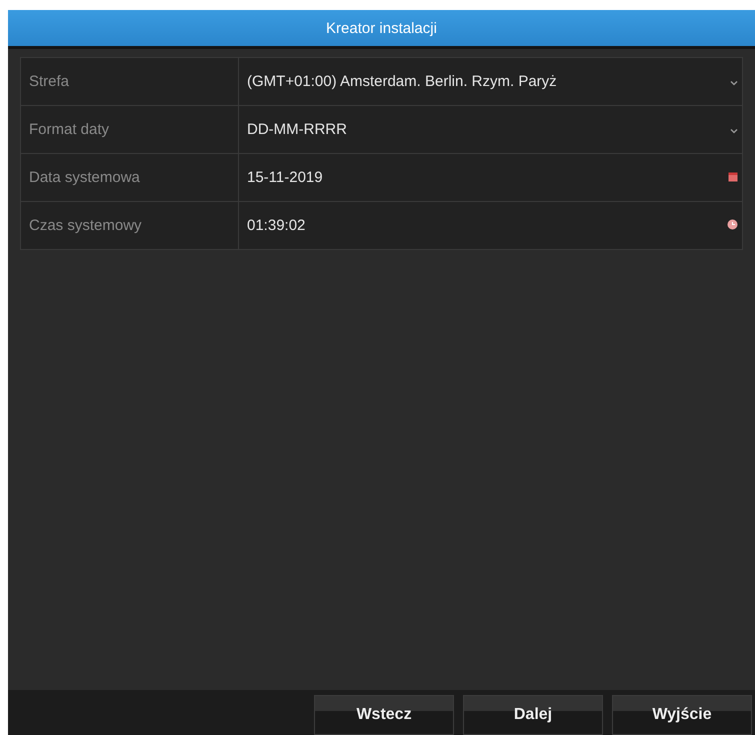 This screenshot has width=755, height=735. What do you see at coordinates (490, 129) in the screenshot?
I see `dropdown-field: DD-MM-RRRR` at bounding box center [490, 129].